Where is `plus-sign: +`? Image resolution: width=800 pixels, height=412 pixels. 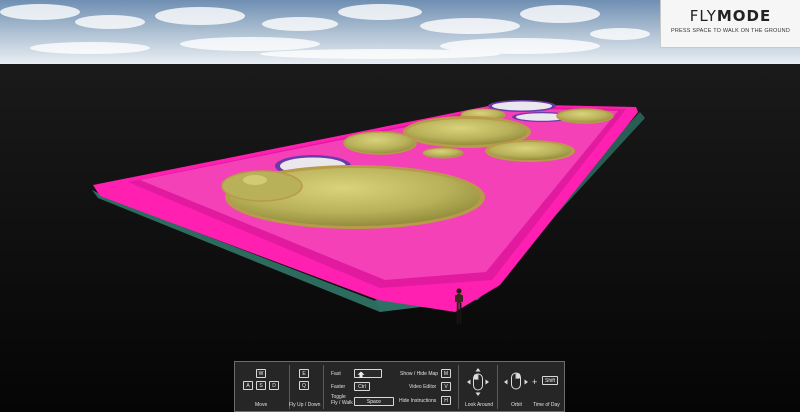
plus-sign: + is located at coordinates (535, 382).